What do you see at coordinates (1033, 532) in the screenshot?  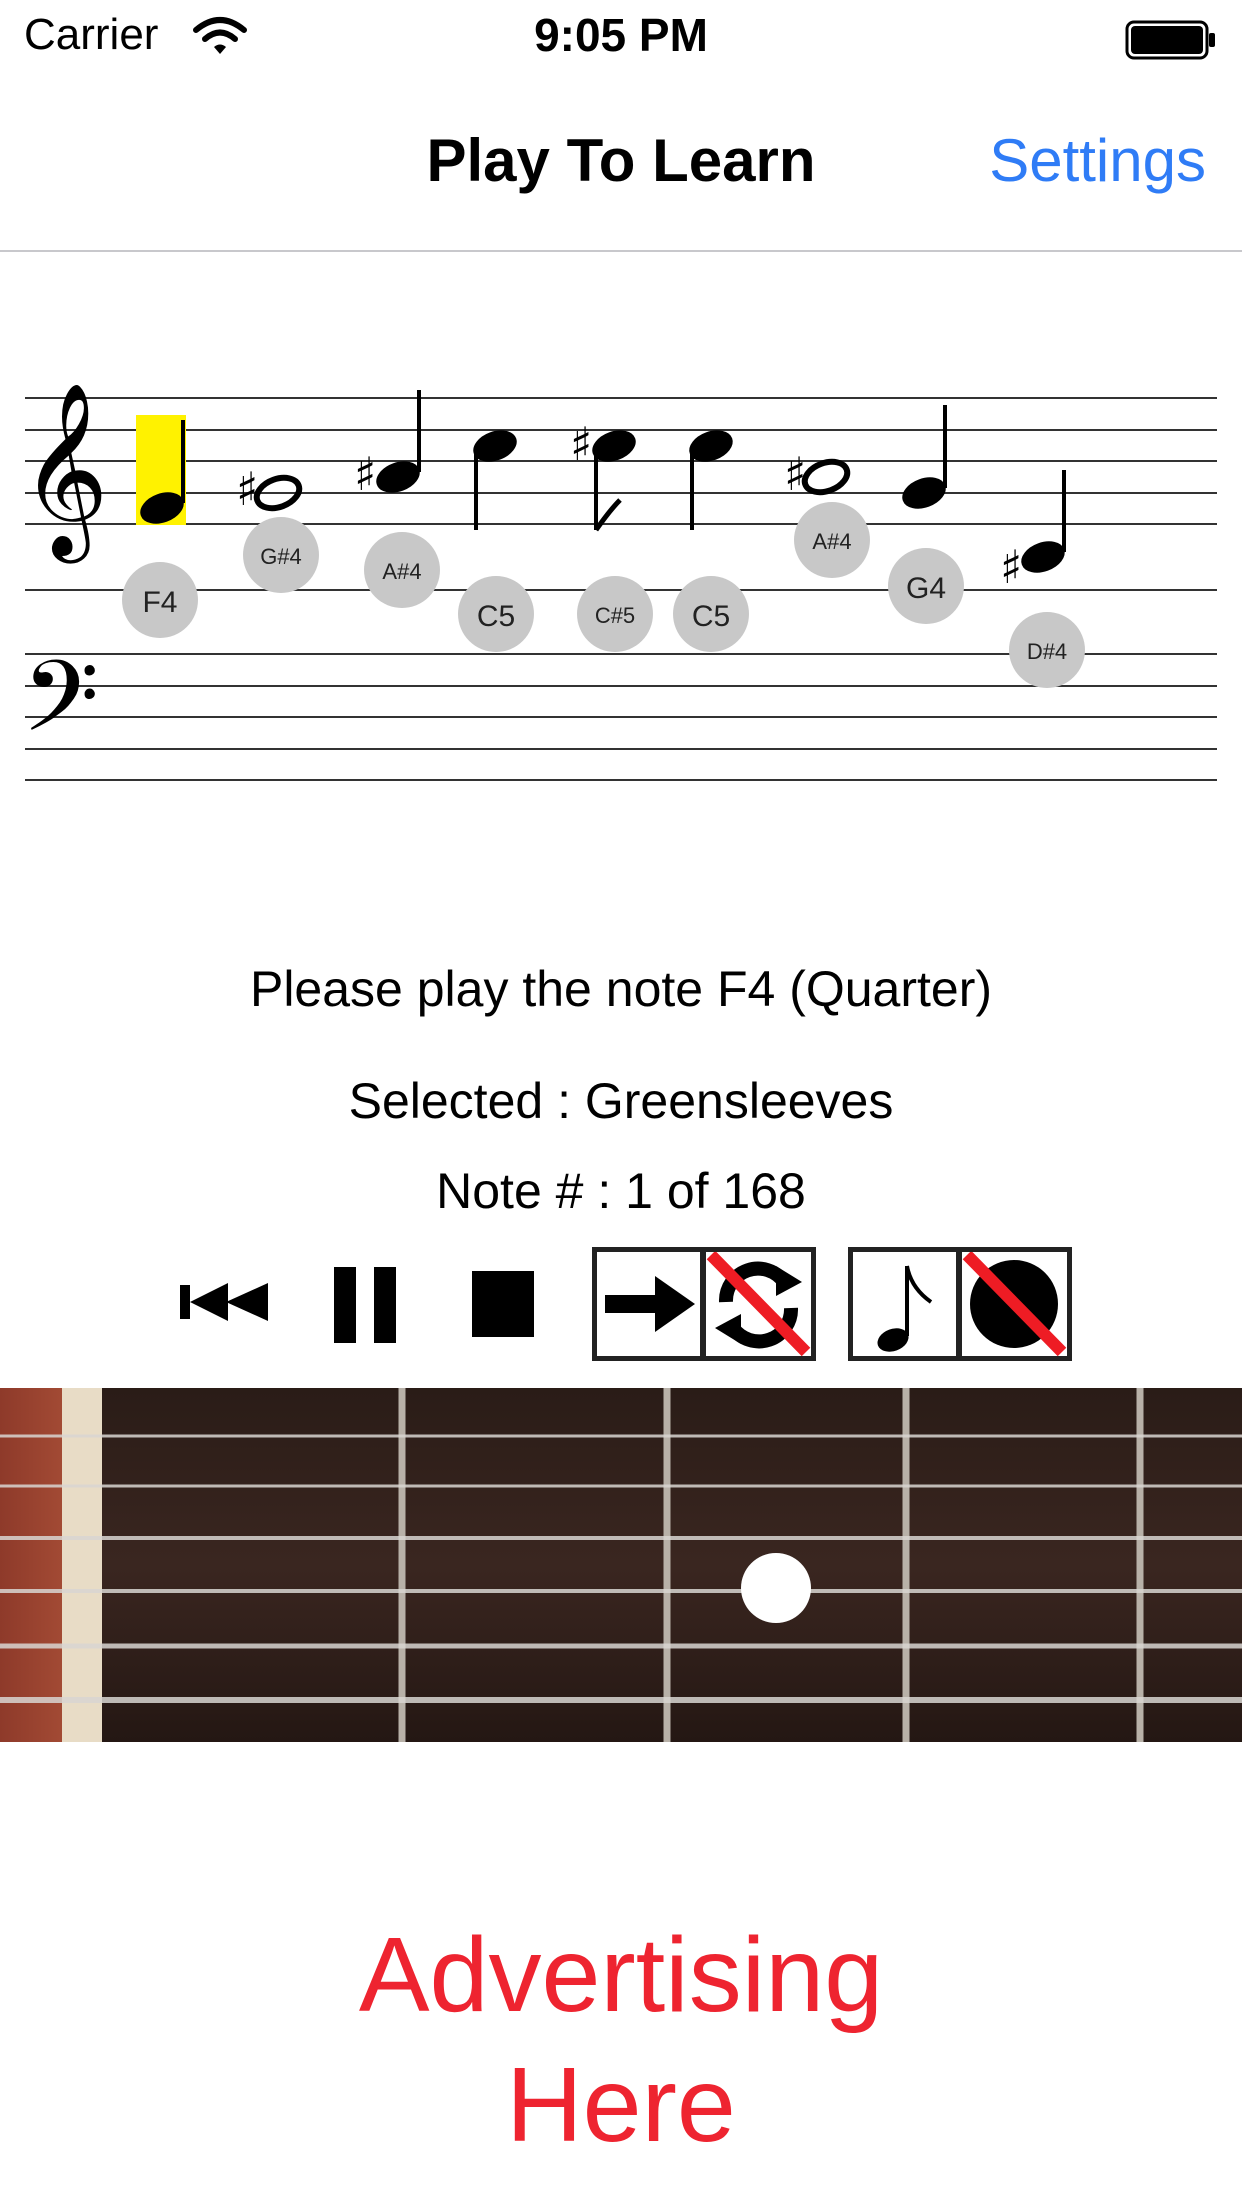 I see `note-d-sharp-4: ♯` at bounding box center [1033, 532].